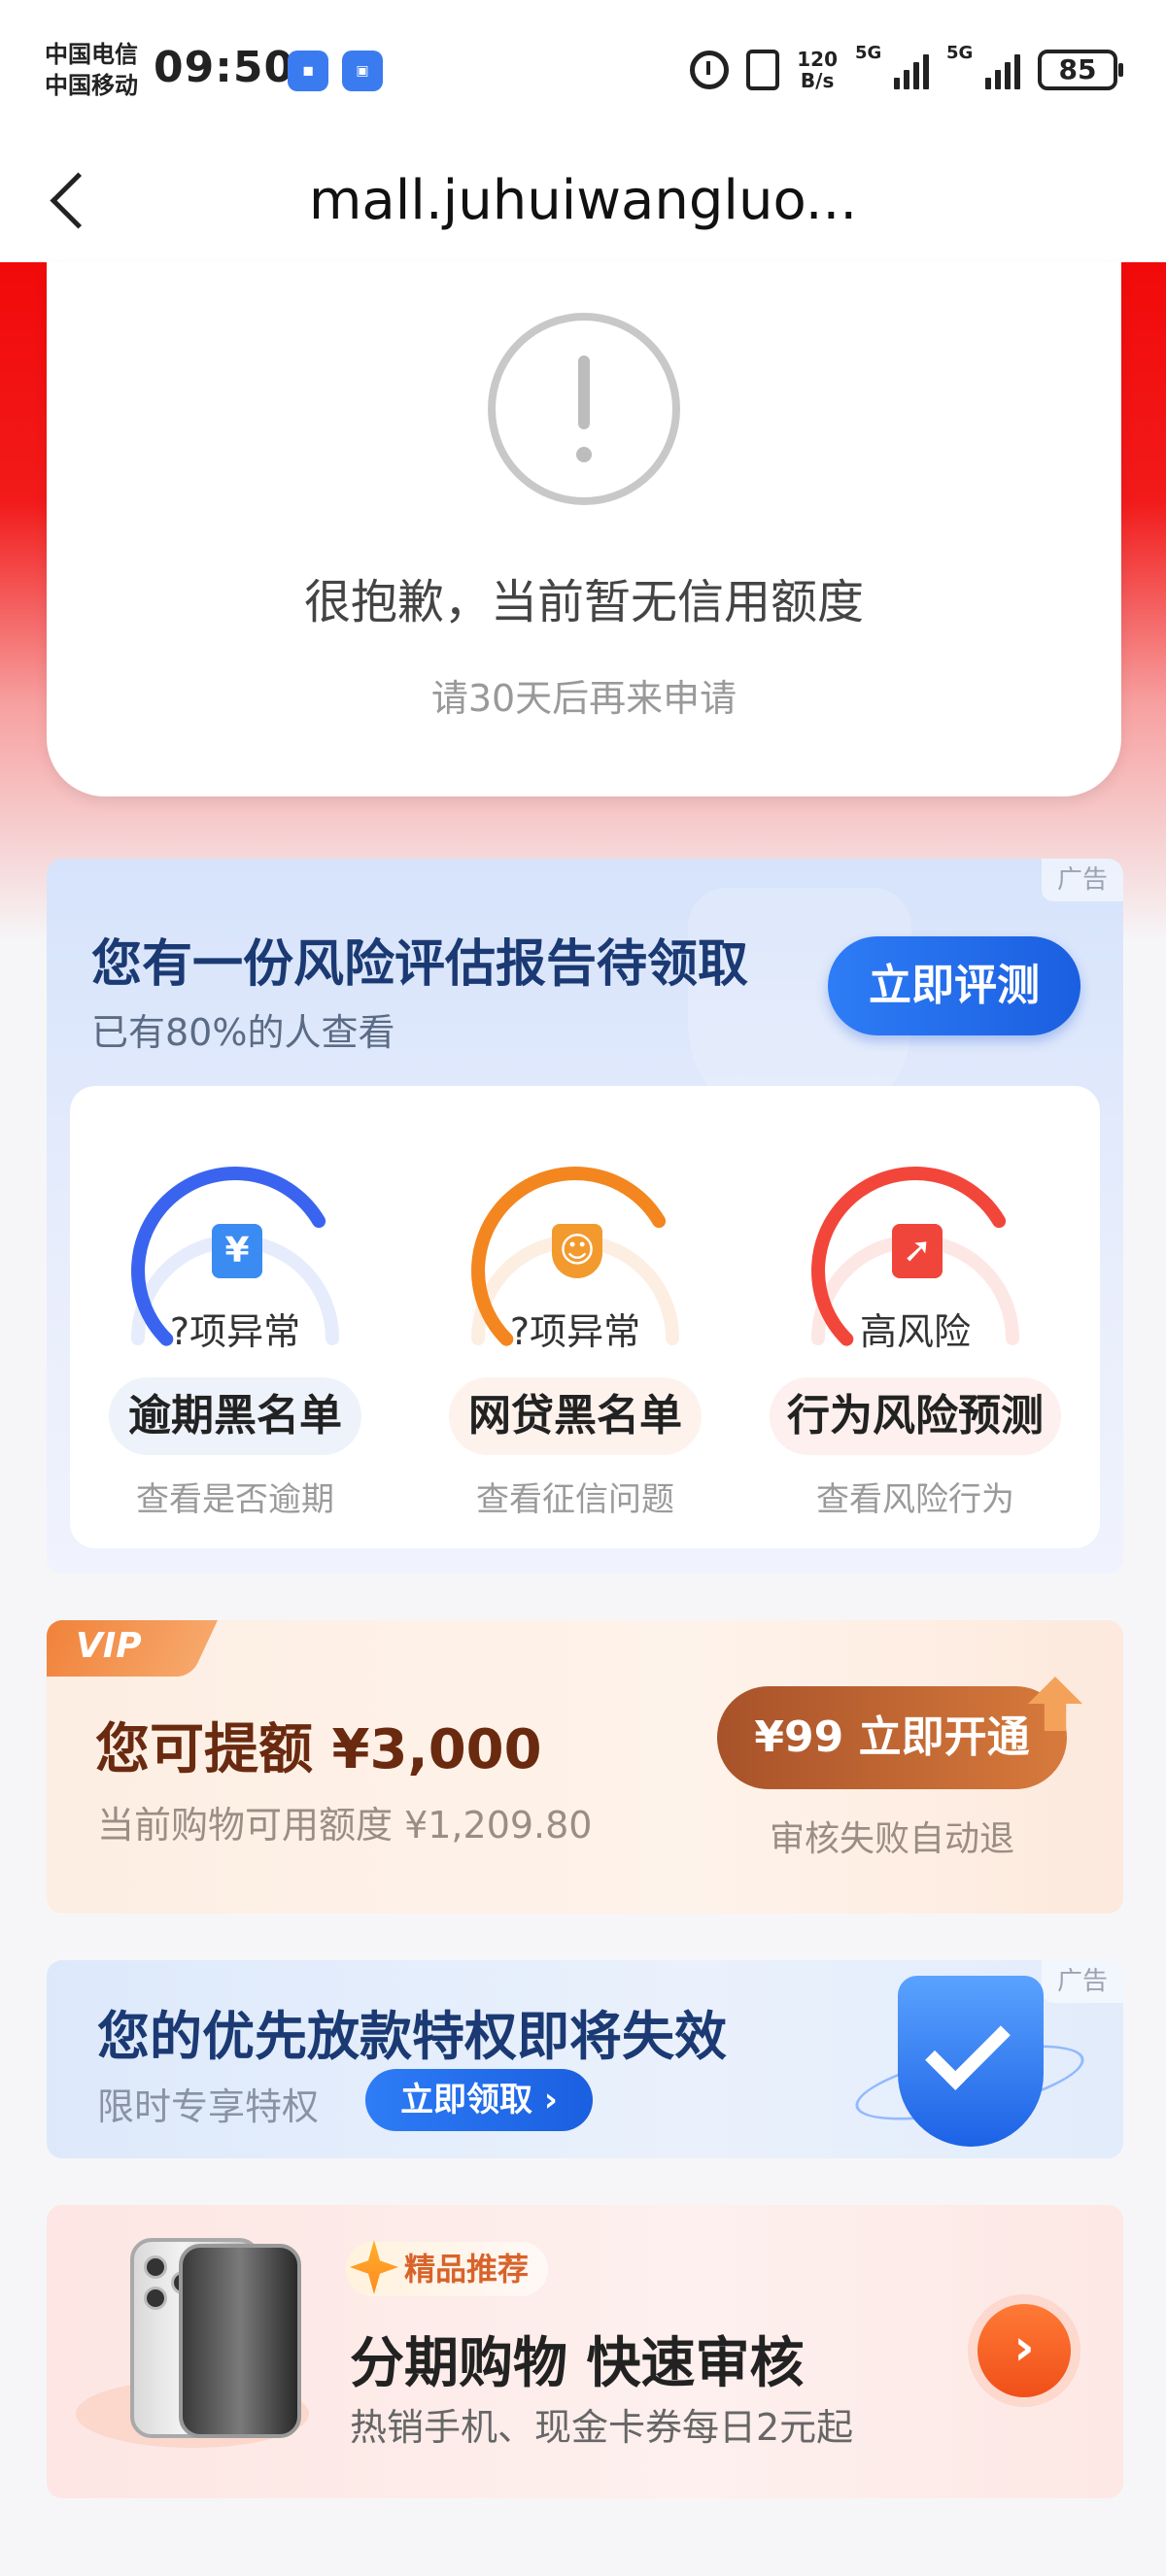 The width and height of the screenshot is (1166, 2576). I want to click on shield-check-icon, so click(971, 2061).